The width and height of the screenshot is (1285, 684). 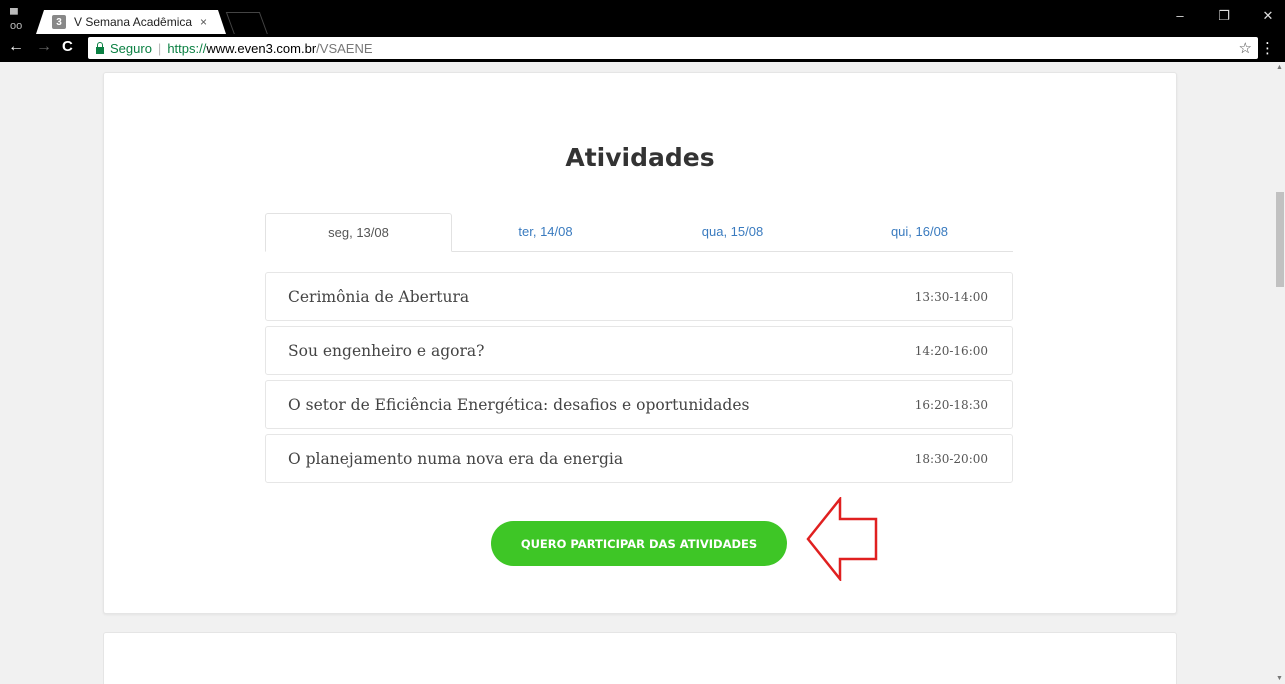 I want to click on tab-day-1: seg, 13/08, so click(x=358, y=232).